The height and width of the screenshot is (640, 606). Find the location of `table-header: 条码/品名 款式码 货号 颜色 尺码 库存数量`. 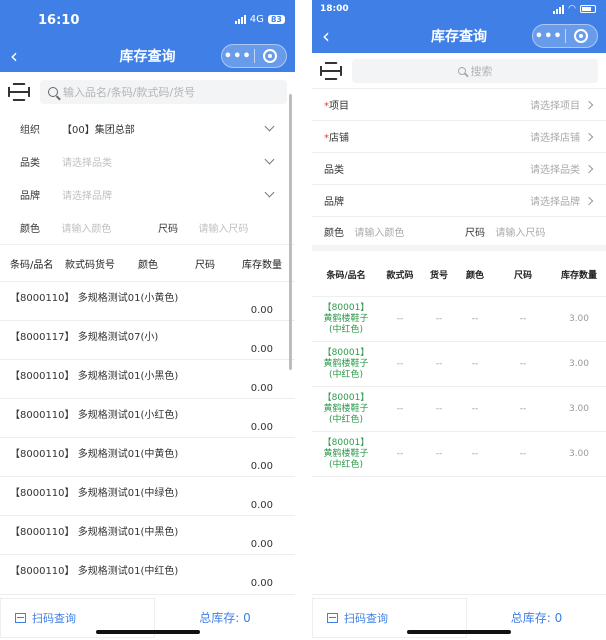

table-header: 条码/品名 款式码 货号 颜色 尺码 库存数量 is located at coordinates (459, 275).